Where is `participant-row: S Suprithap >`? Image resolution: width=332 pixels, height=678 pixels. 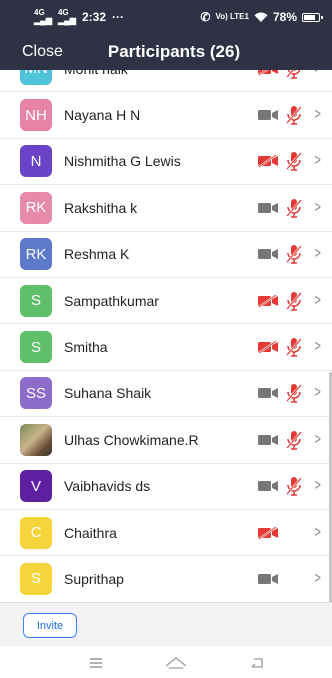 participant-row: S Suprithap > is located at coordinates (166, 579).